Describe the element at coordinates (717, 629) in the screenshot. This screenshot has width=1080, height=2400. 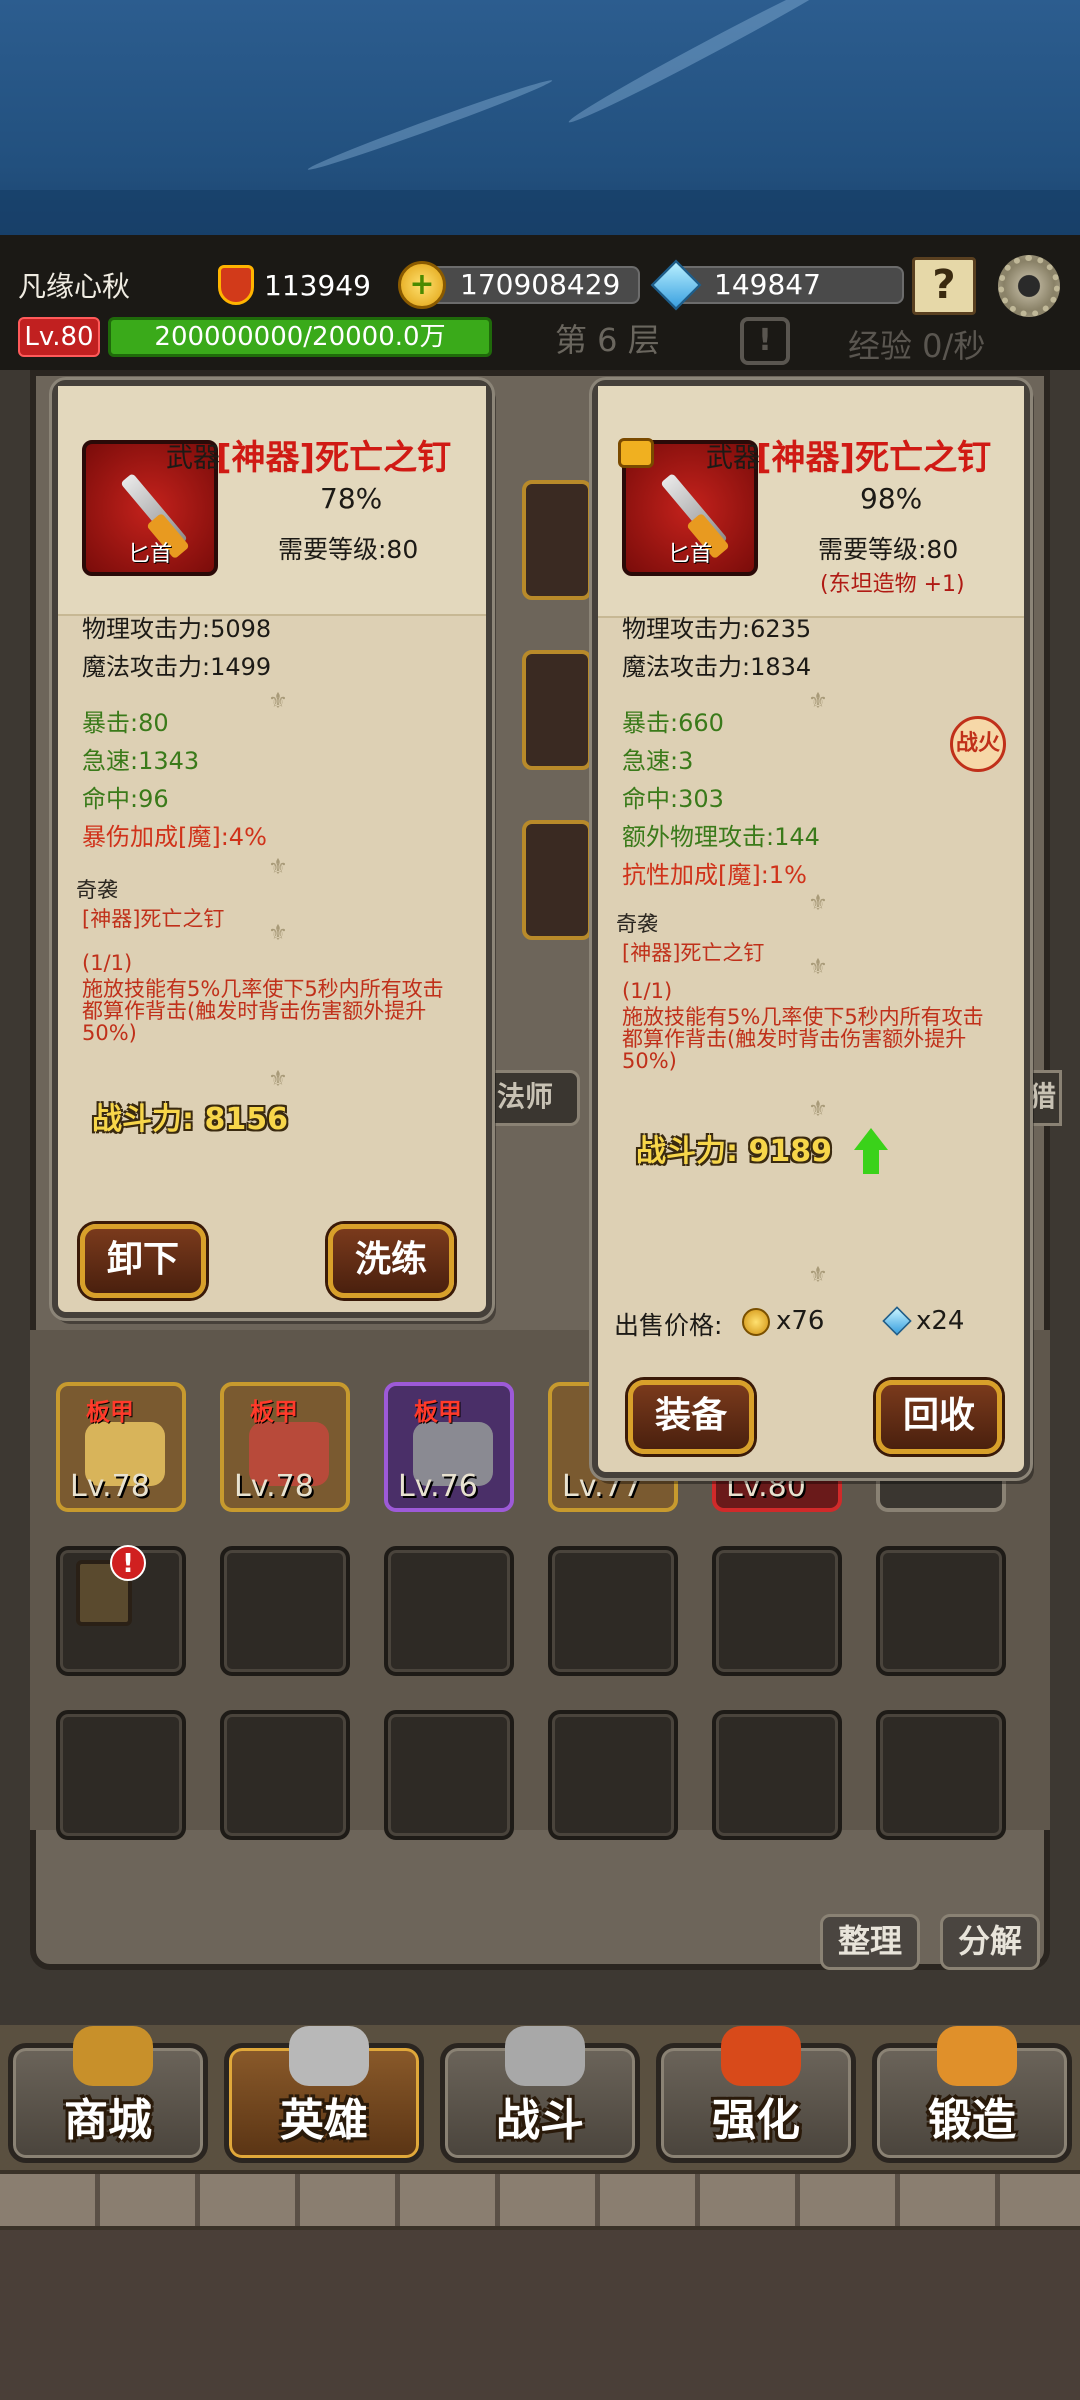
I see `stat-physical-attack: 物理攻击力:6235` at that location.